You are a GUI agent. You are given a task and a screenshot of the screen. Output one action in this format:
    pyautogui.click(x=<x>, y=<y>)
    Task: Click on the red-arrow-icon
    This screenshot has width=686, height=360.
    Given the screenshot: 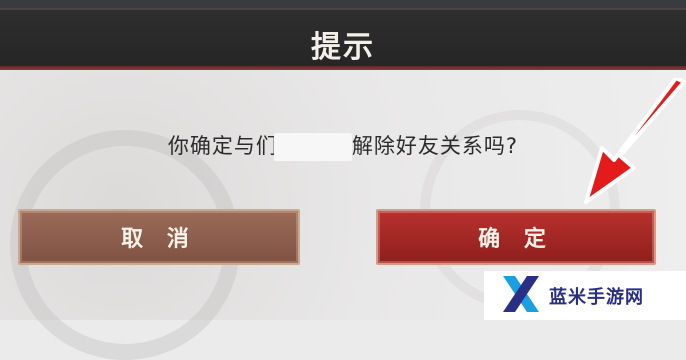 What is the action you would take?
    pyautogui.click(x=635, y=141)
    